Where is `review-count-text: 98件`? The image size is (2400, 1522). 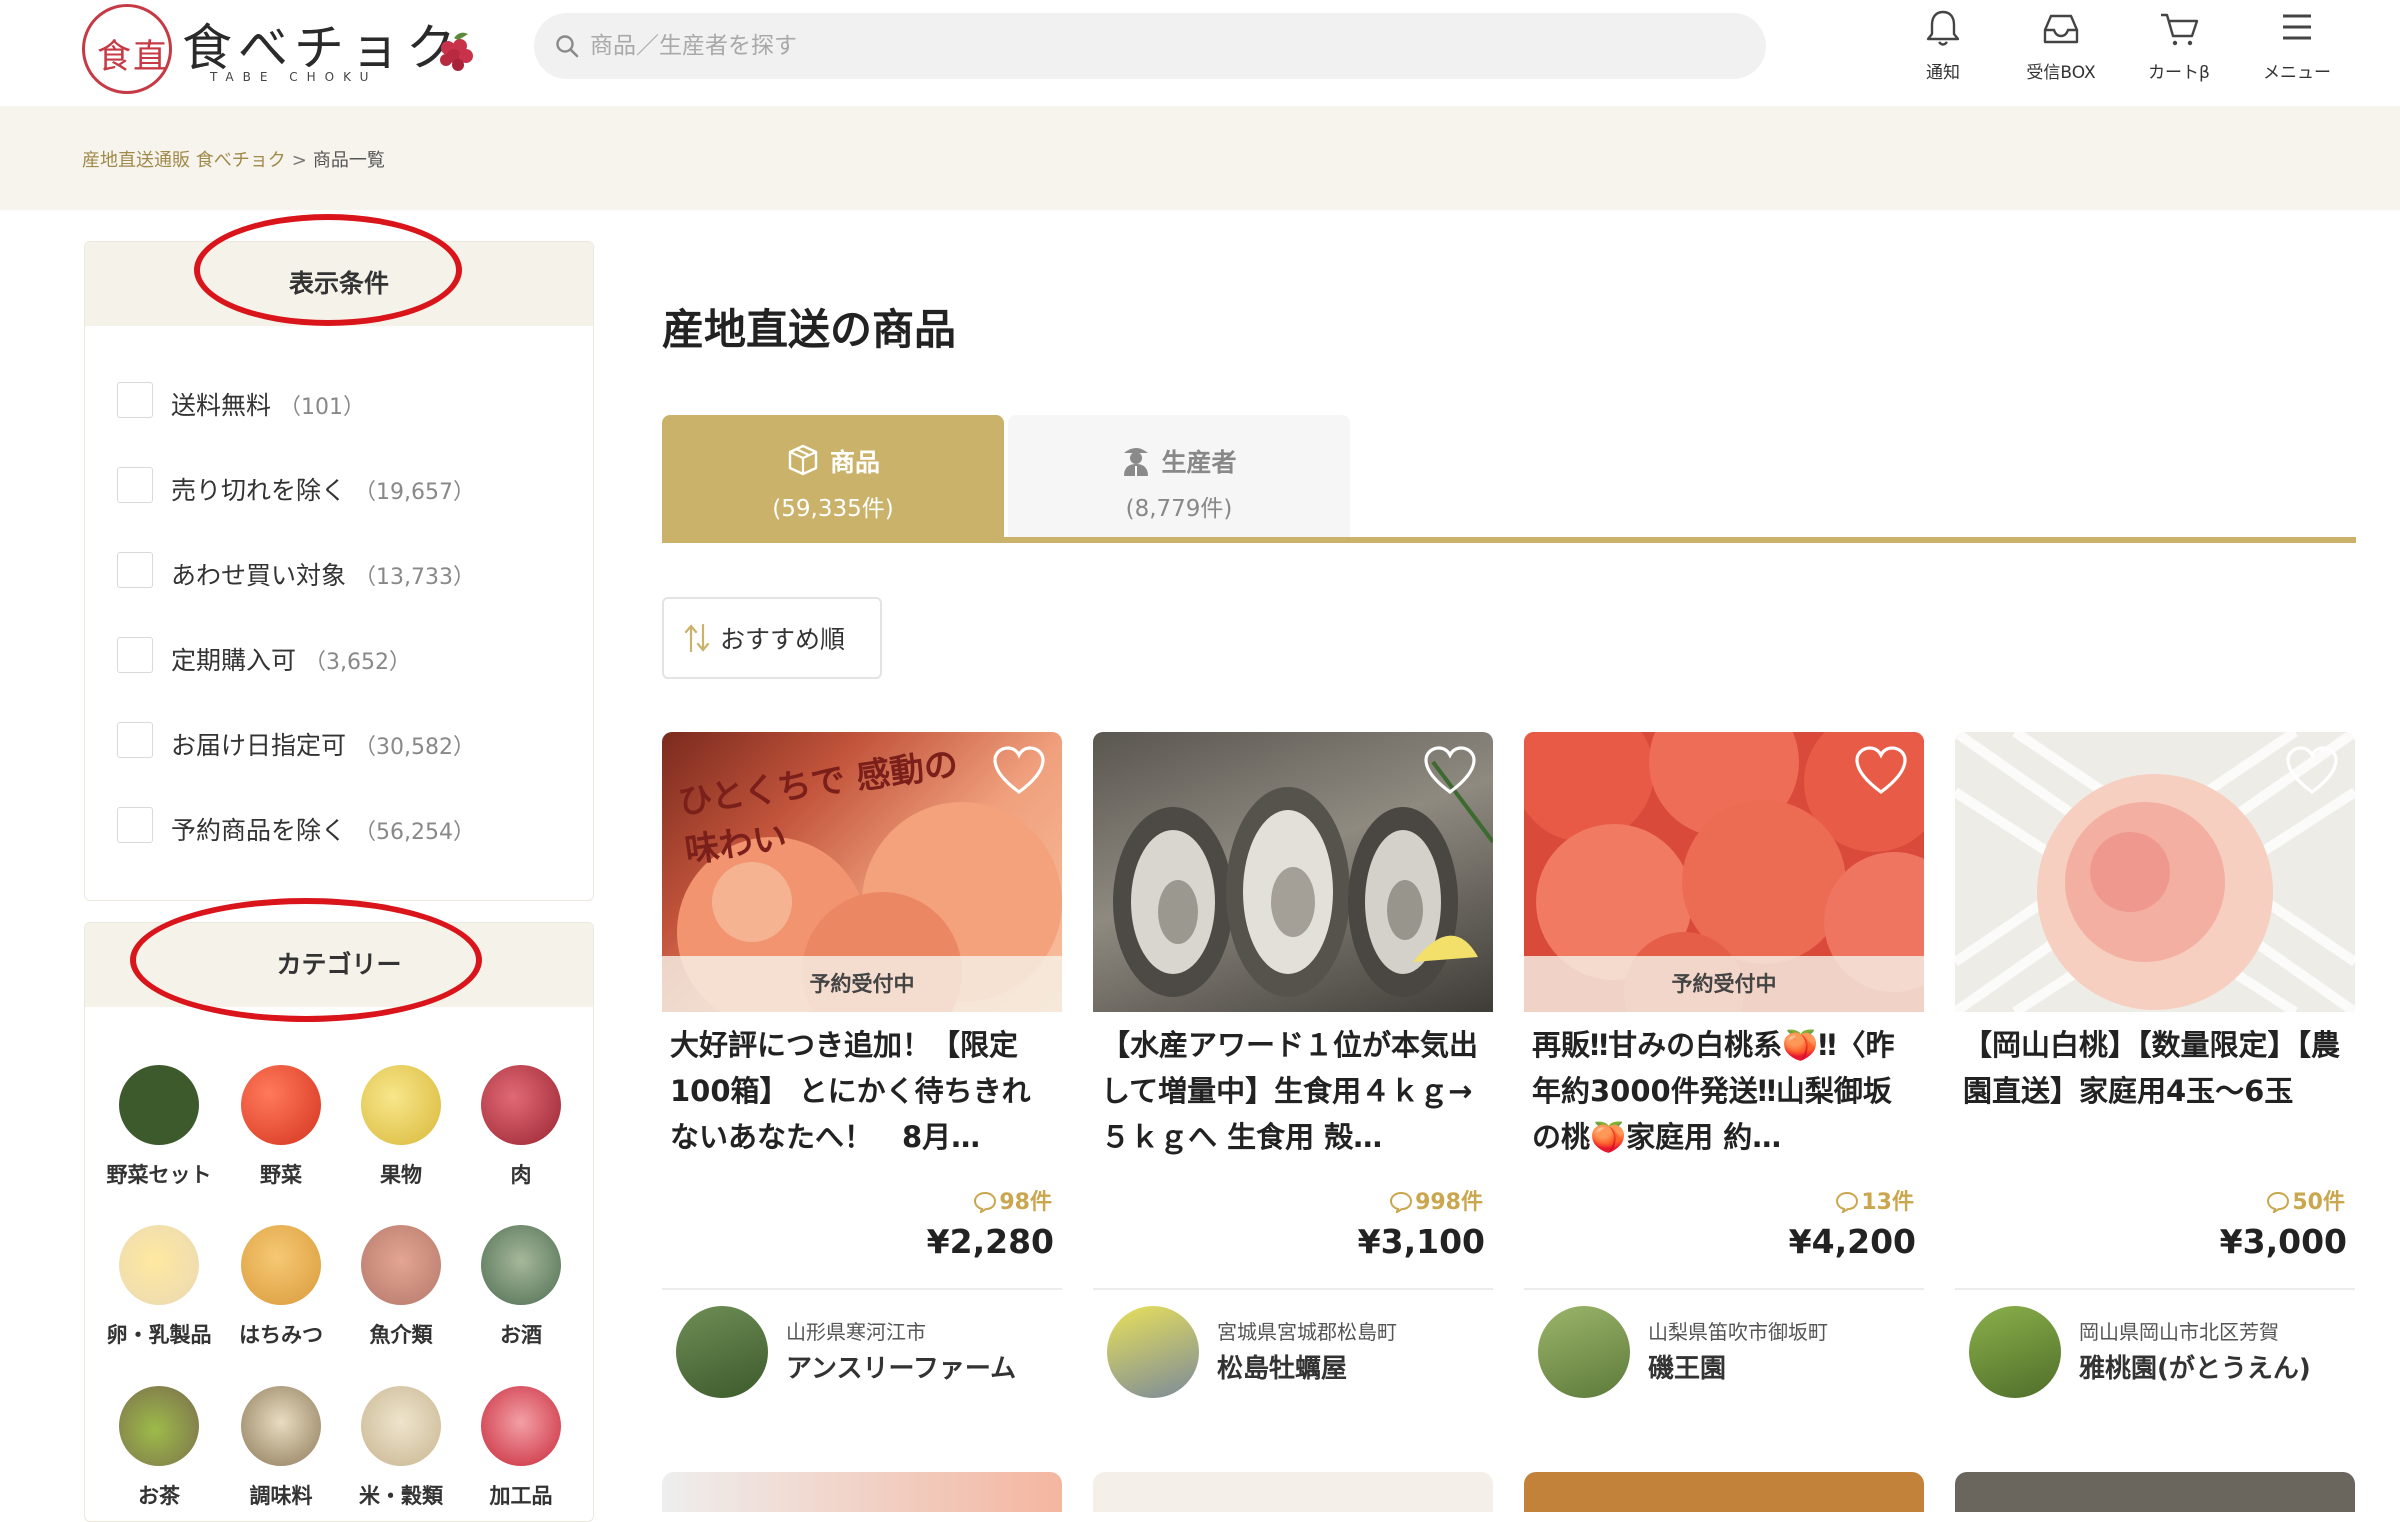 review-count-text: 98件 is located at coordinates (1025, 1202).